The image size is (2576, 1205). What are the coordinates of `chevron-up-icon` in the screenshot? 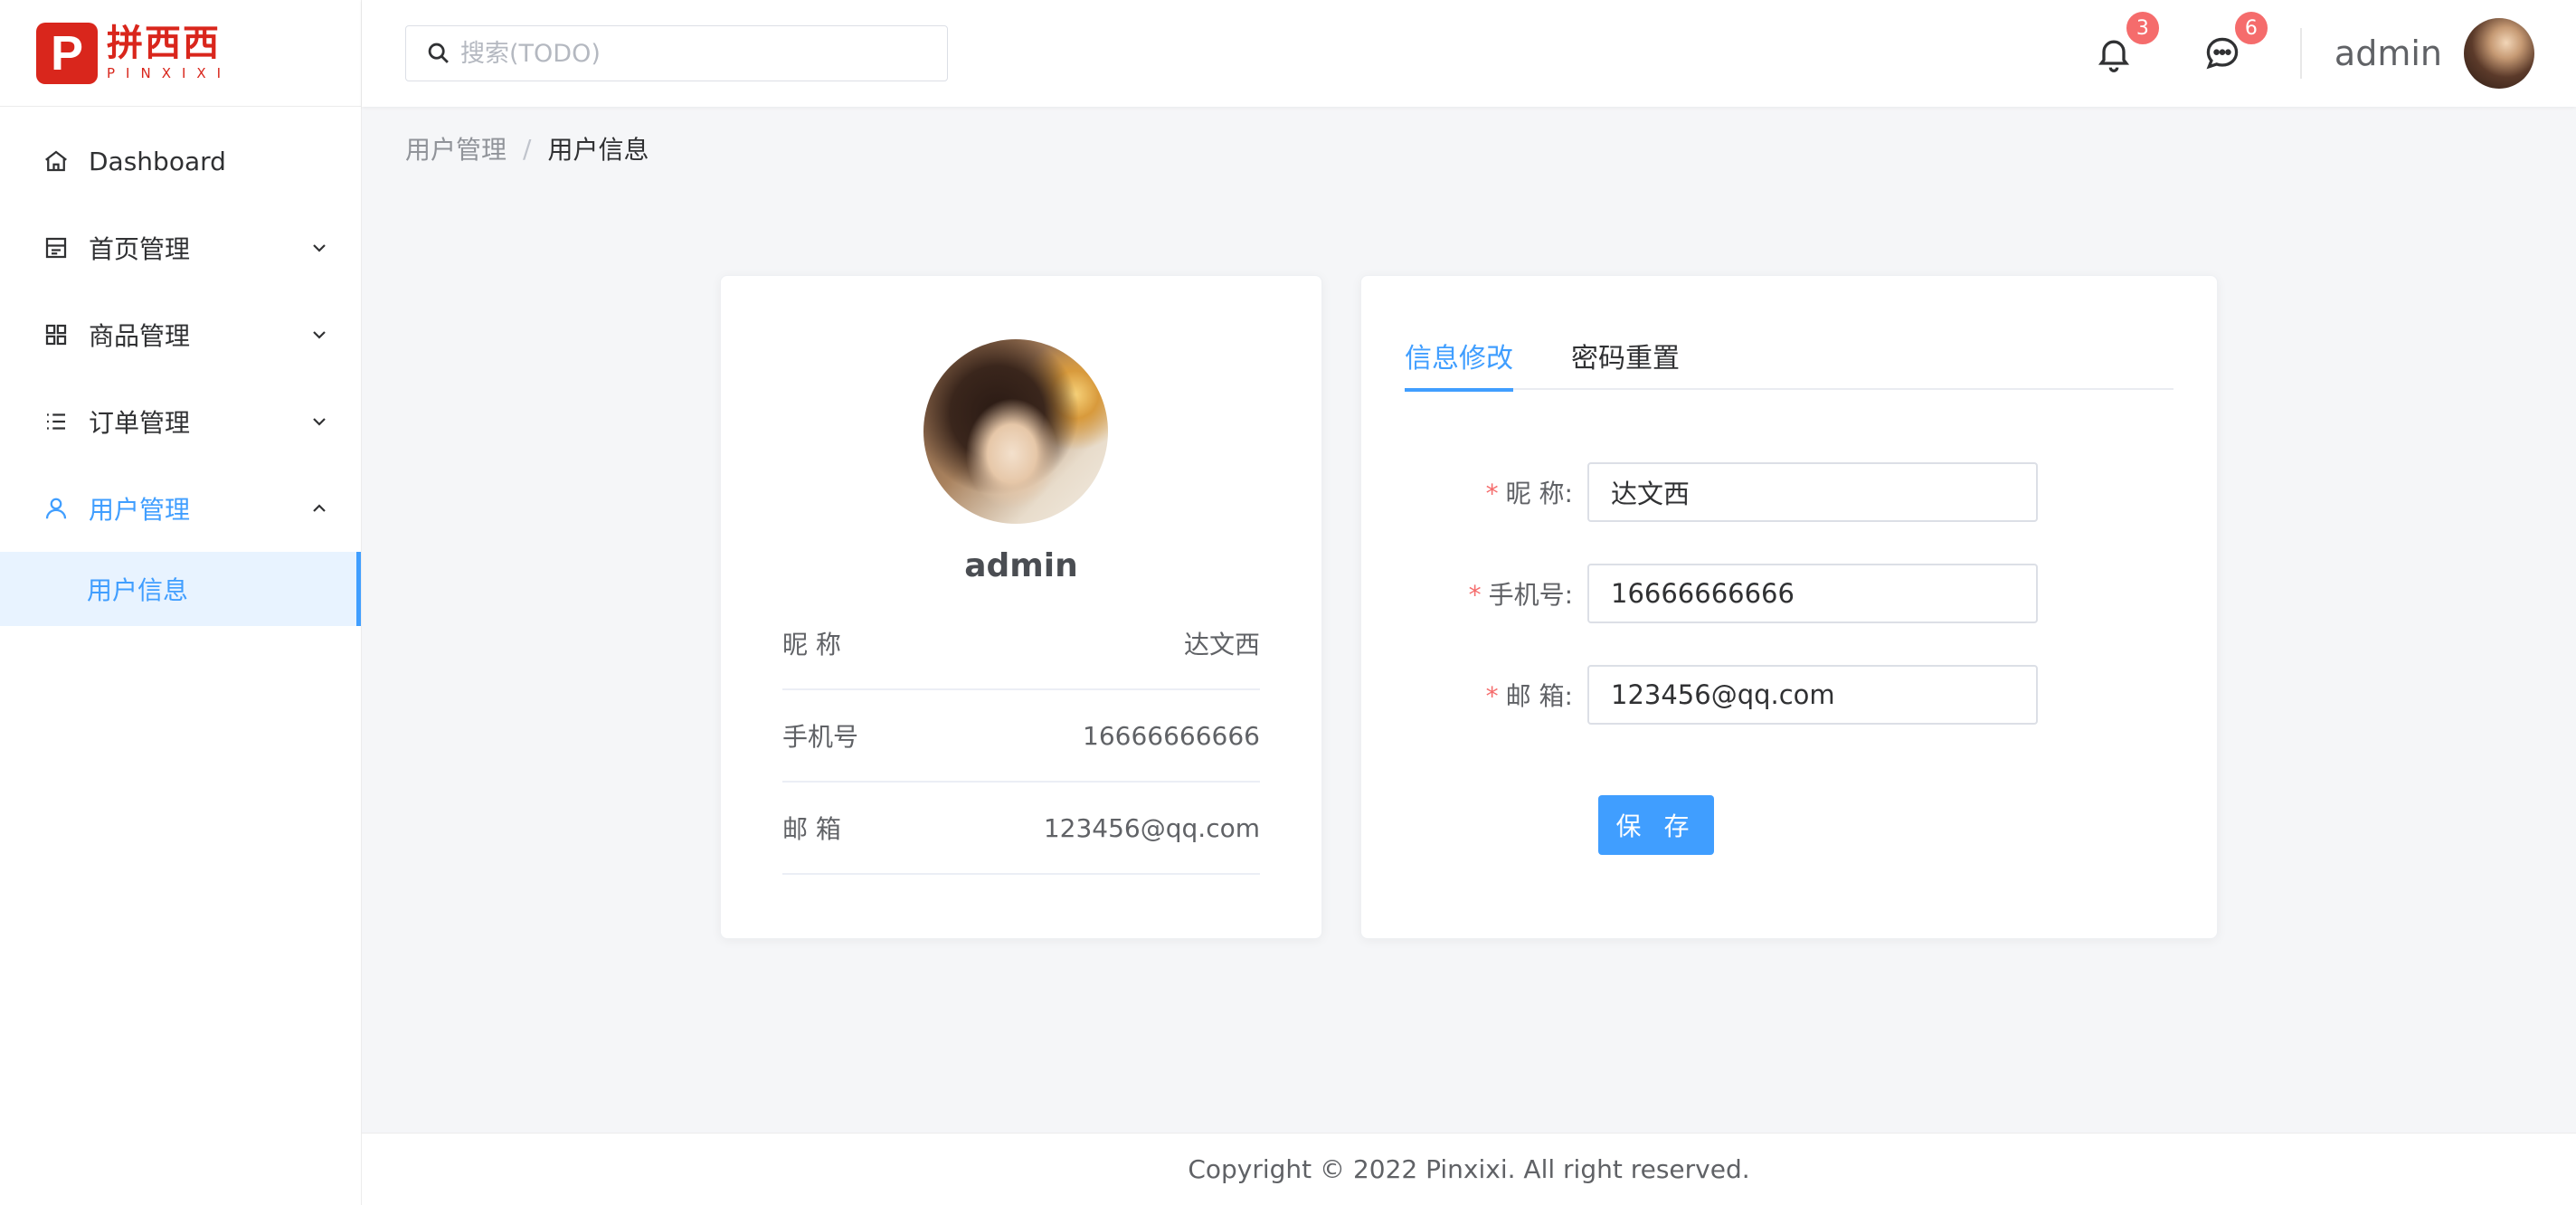 It's located at (319, 508).